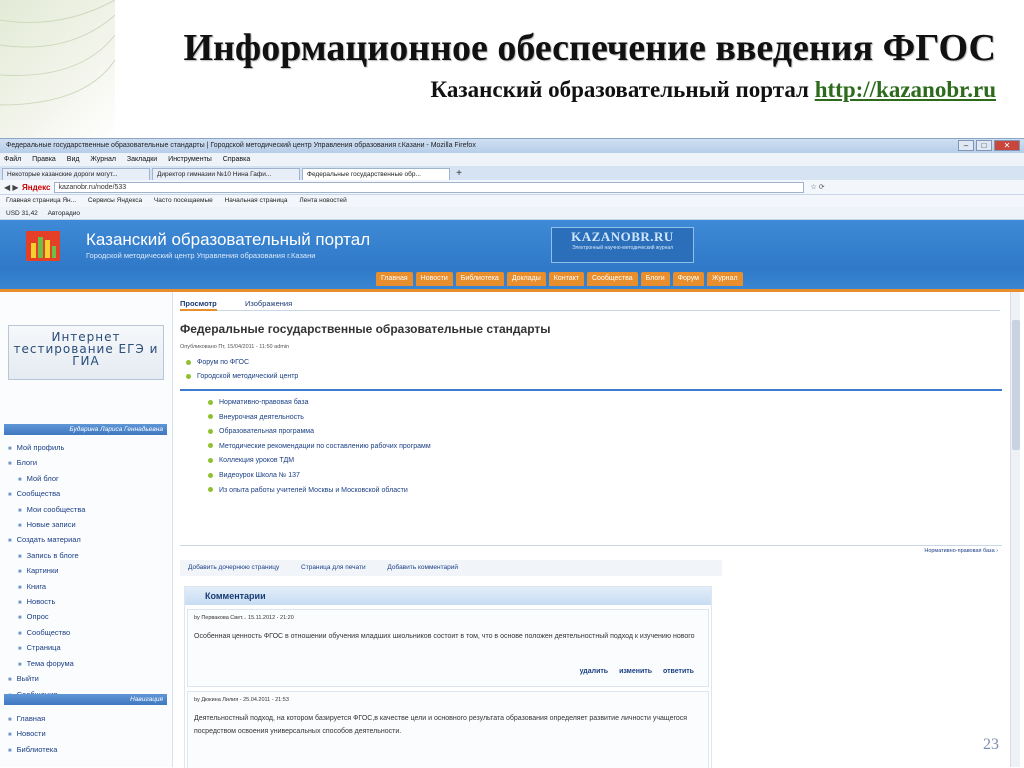 Image resolution: width=1024 pixels, height=768 pixels. I want to click on maximize-icon: □, so click(984, 145).